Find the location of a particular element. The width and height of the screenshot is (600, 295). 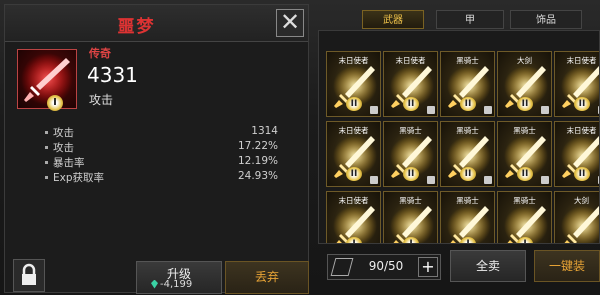

stats-list: 攻击 1314 攻击 17.22% 暴击率 12.19% Exp获取率 24.93% is located at coordinates (161, 155).